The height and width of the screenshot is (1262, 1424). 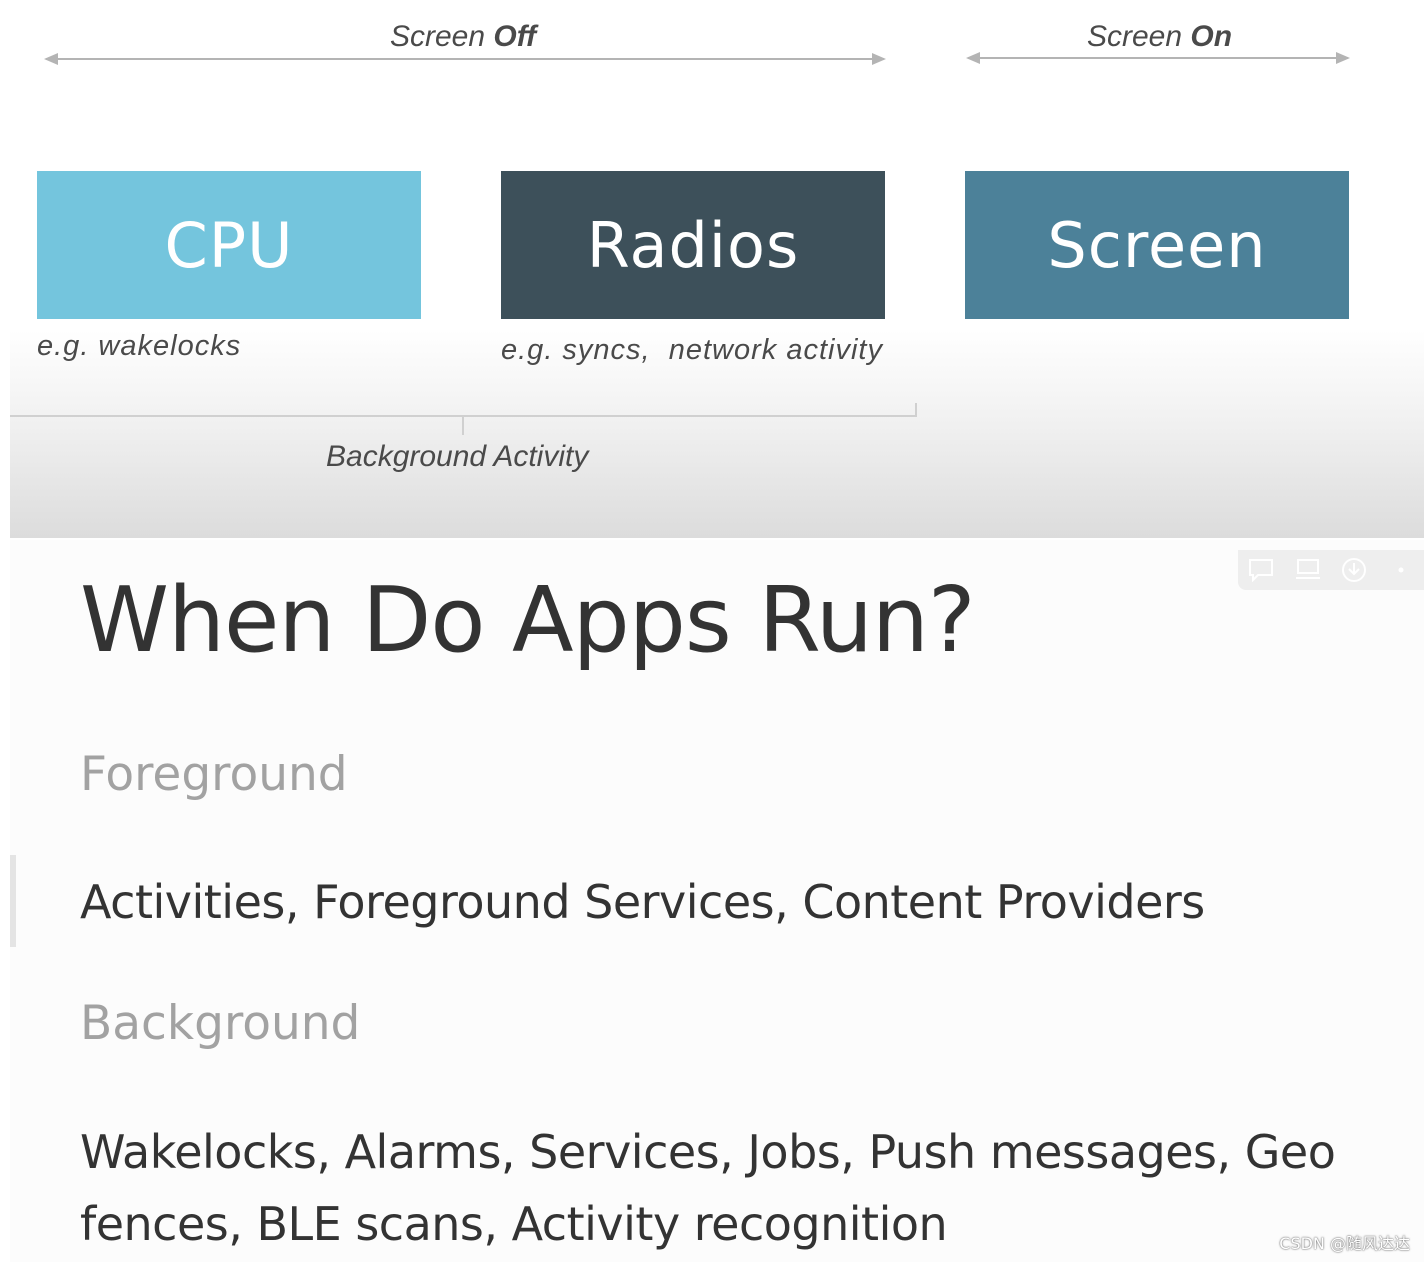 I want to click on slide-toolbar, so click(x=1331, y=570).